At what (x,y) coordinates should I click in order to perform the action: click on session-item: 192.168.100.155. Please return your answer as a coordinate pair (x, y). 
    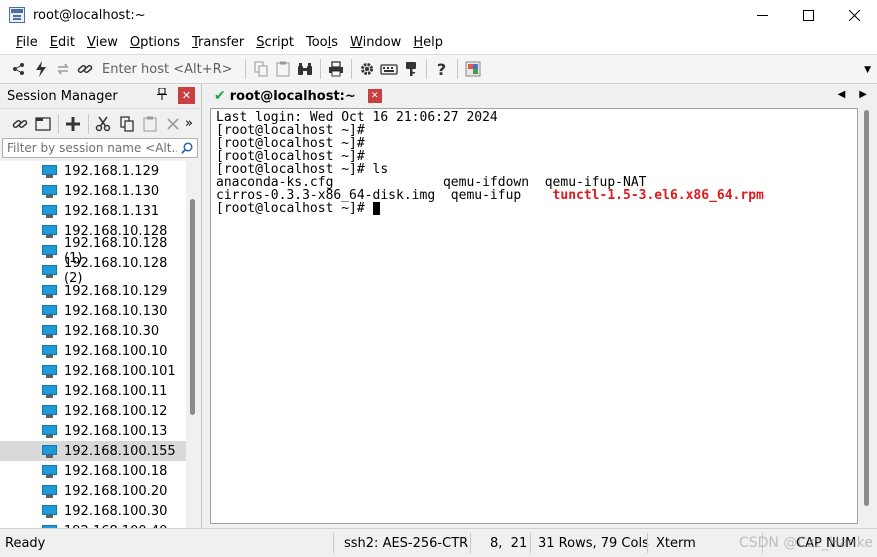
    Looking at the image, I should click on (93, 451).